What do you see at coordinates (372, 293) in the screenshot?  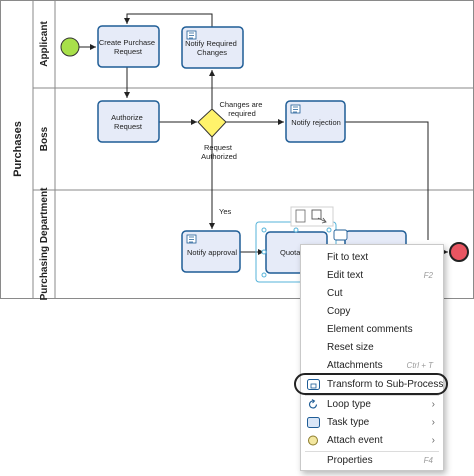 I see `menu-item-cut: Cut` at bounding box center [372, 293].